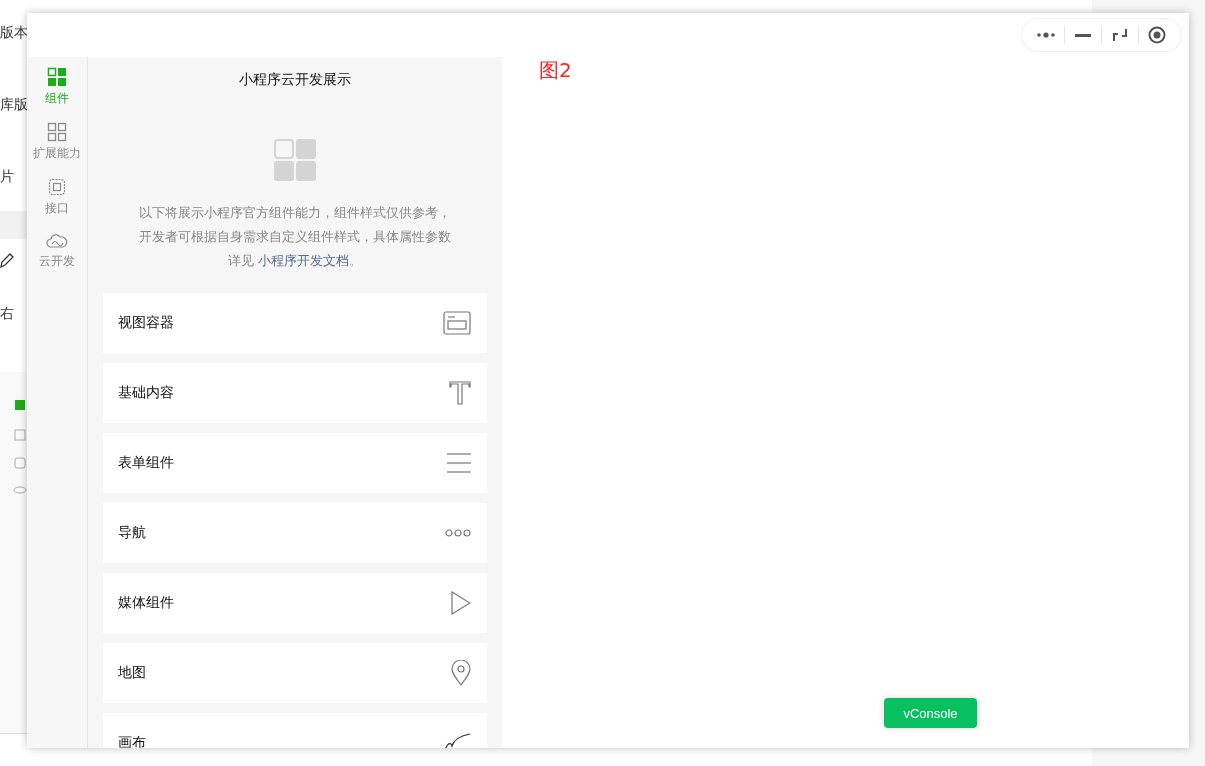 This screenshot has height=766, width=1205. I want to click on chip-icon, so click(57, 187).